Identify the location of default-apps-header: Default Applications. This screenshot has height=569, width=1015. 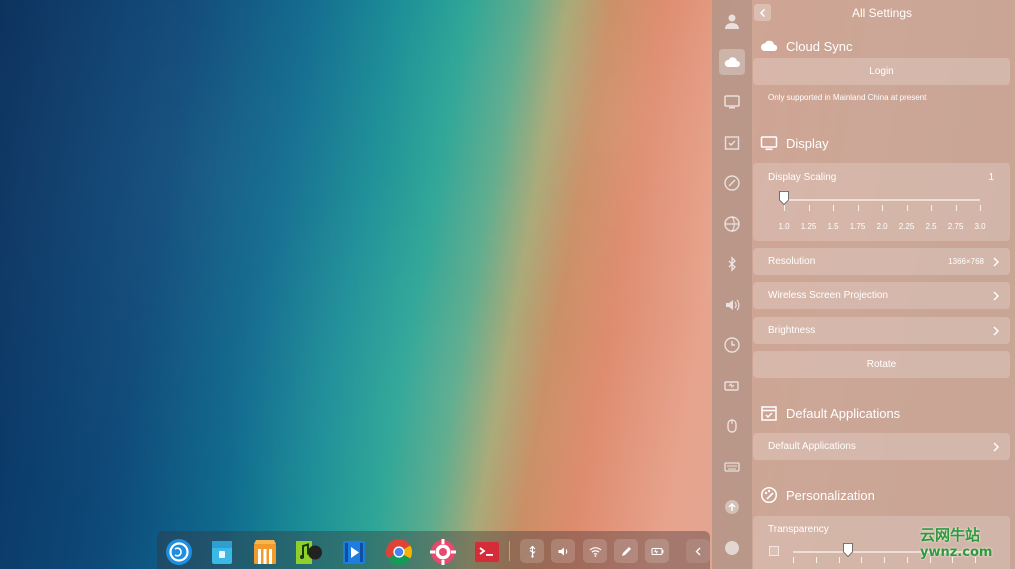
(830, 413).